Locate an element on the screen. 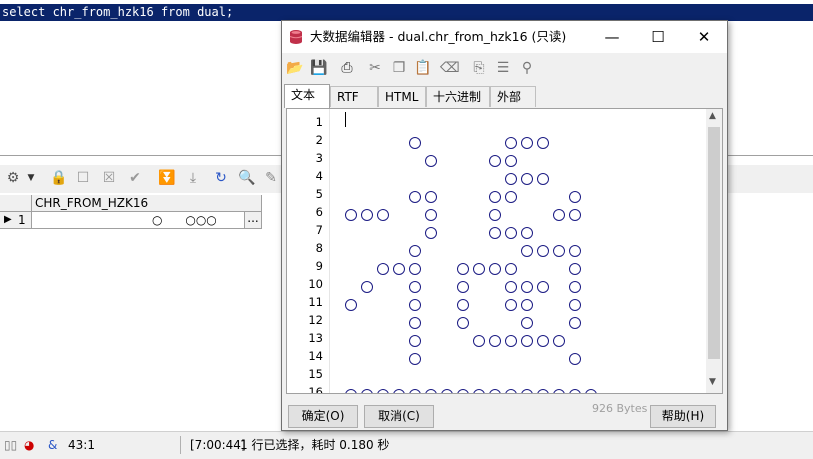 This screenshot has height=459, width=813. load-icon: ⎘ is located at coordinates (479, 68).